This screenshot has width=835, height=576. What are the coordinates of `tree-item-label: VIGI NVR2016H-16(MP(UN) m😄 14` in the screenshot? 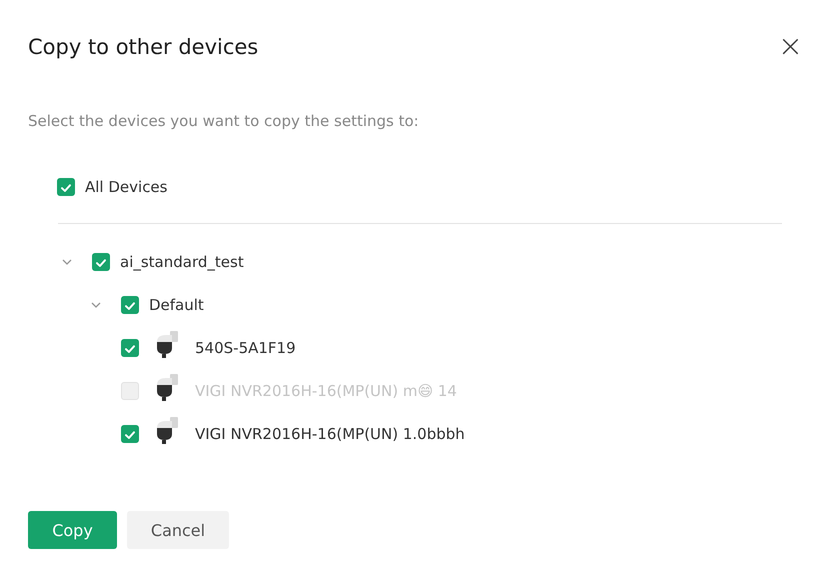 It's located at (326, 391).